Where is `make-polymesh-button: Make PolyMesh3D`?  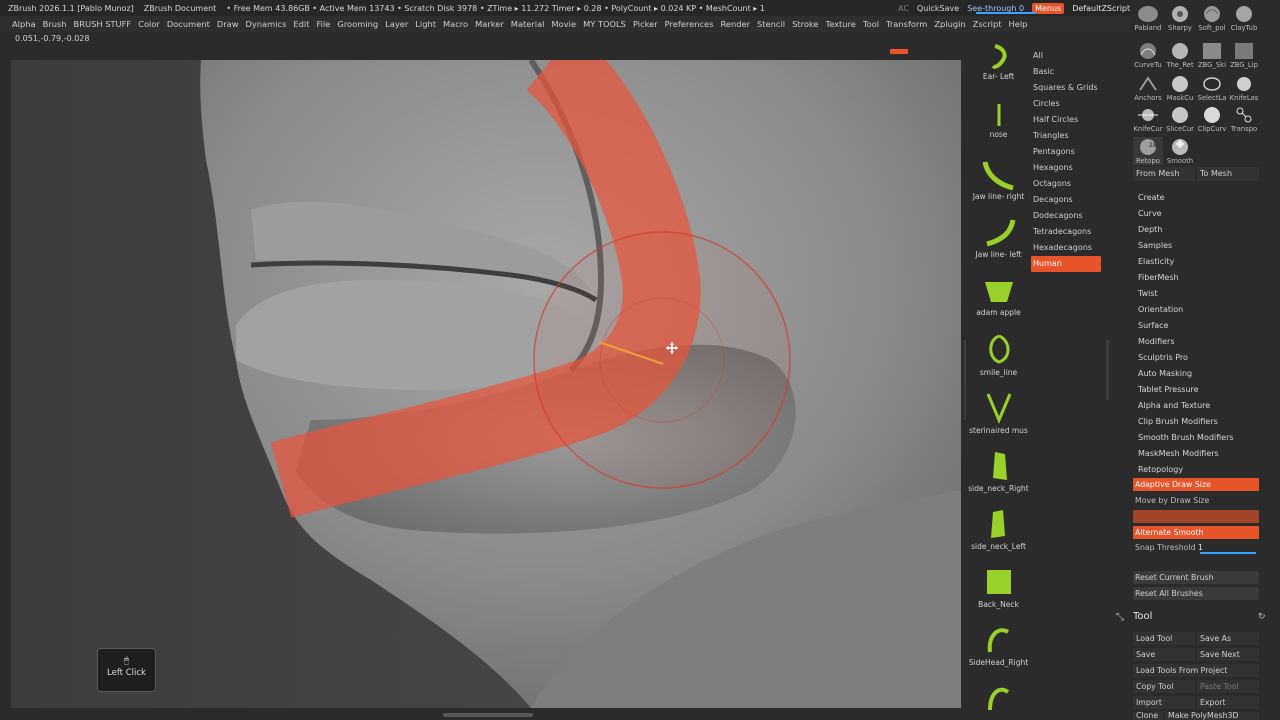
make-polymesh-button: Make PolyMesh3D is located at coordinates (1212, 716).